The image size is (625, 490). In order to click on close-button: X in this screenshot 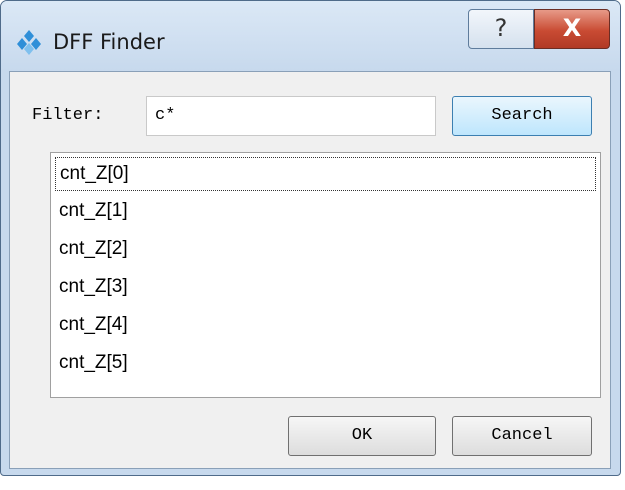, I will do `click(572, 29)`.